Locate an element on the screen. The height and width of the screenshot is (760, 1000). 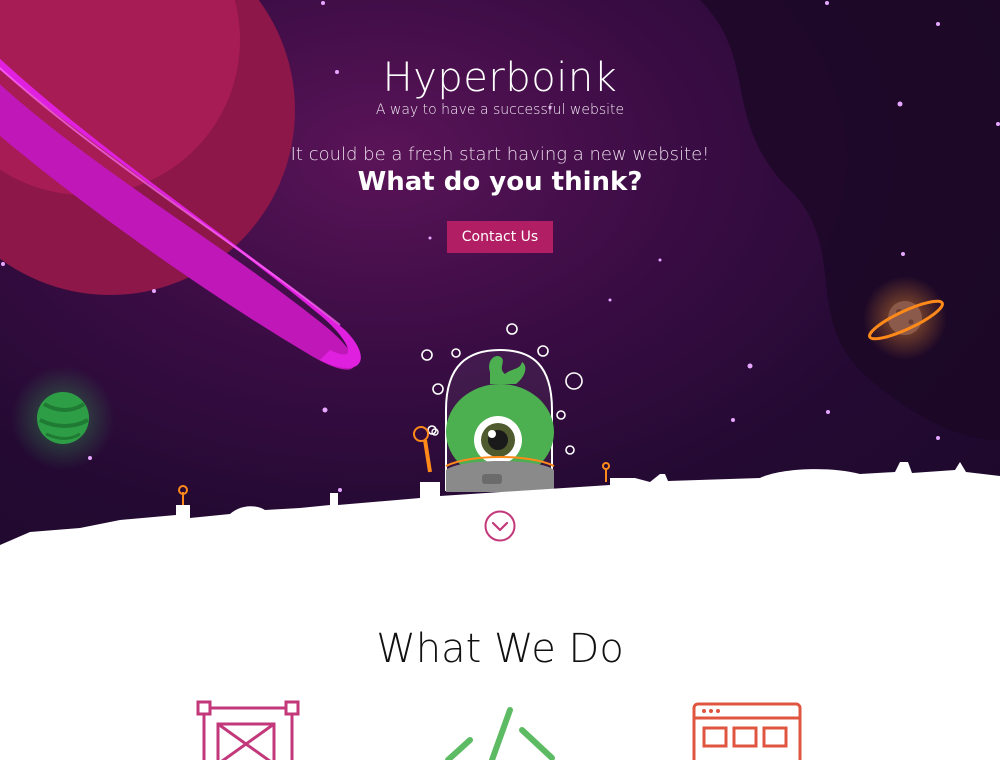
brand-title: Hyperboink is located at coordinates (500, 78).